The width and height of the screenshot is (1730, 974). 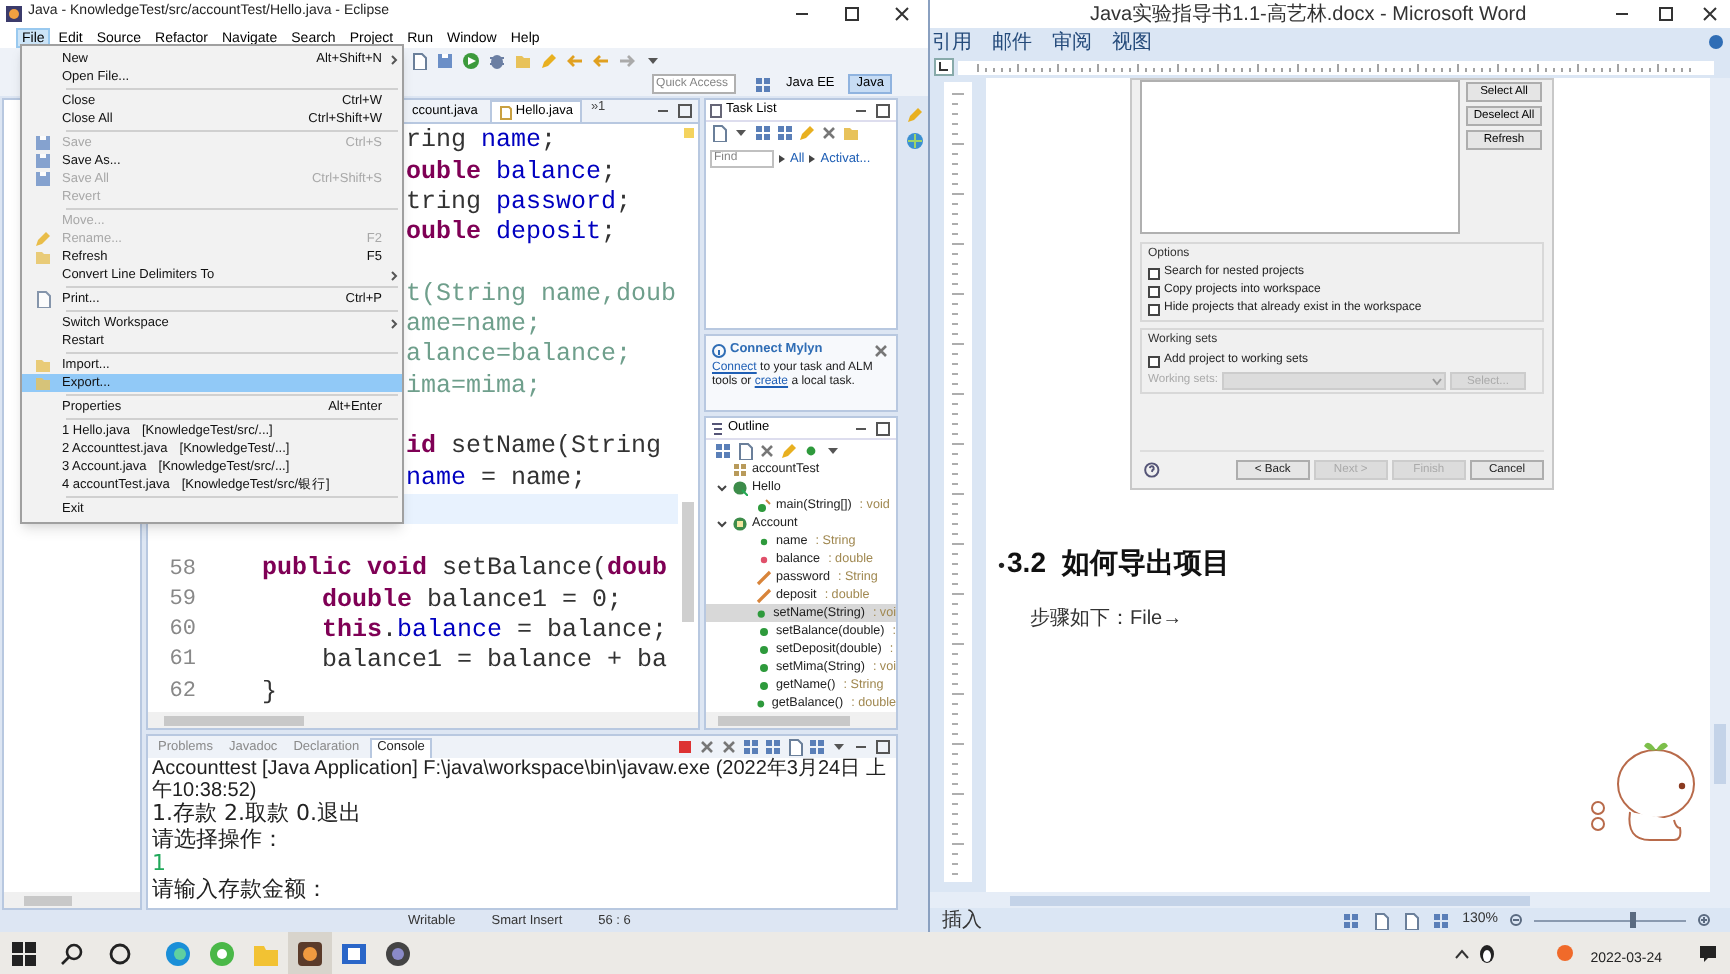 I want to click on paragraph-marker: •, so click(x=1002, y=568).